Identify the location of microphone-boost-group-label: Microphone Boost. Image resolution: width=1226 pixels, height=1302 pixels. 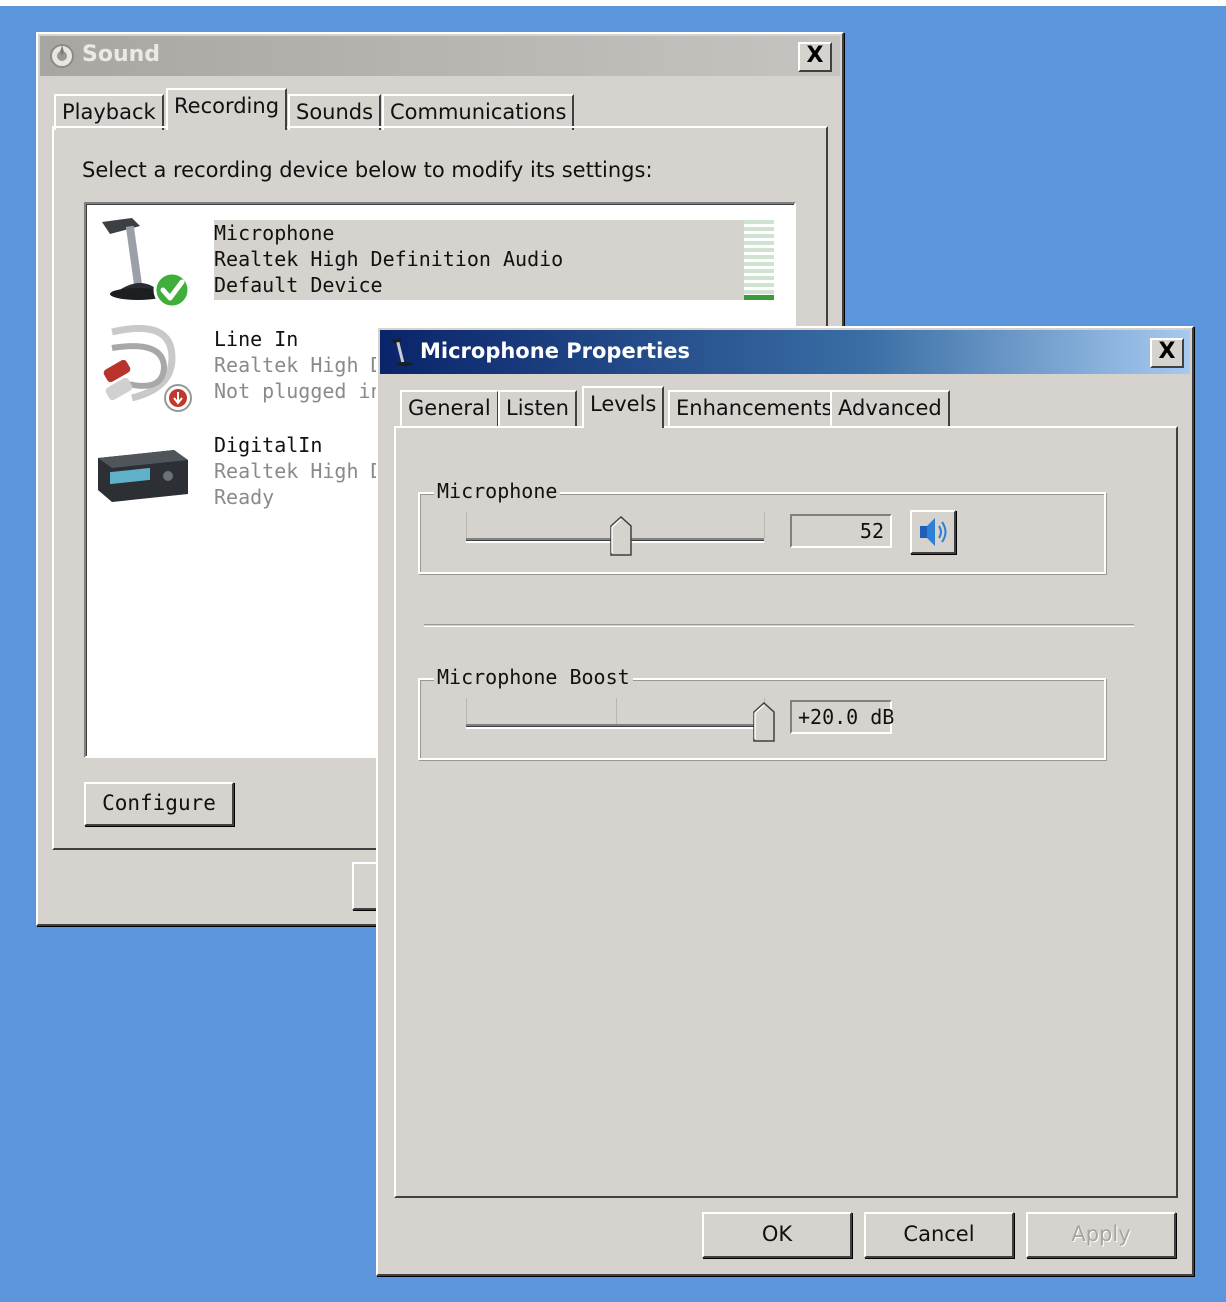
(533, 677).